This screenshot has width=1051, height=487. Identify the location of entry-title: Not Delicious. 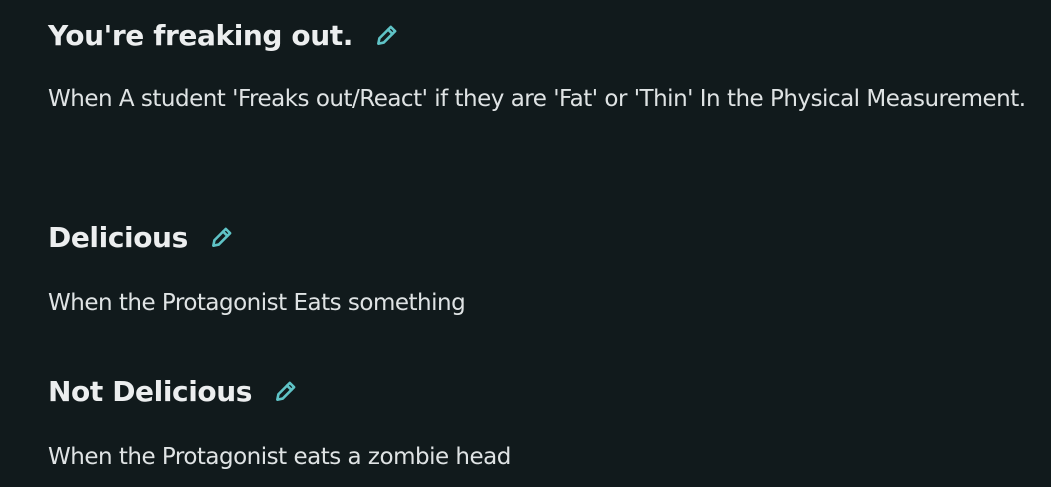
(150, 391).